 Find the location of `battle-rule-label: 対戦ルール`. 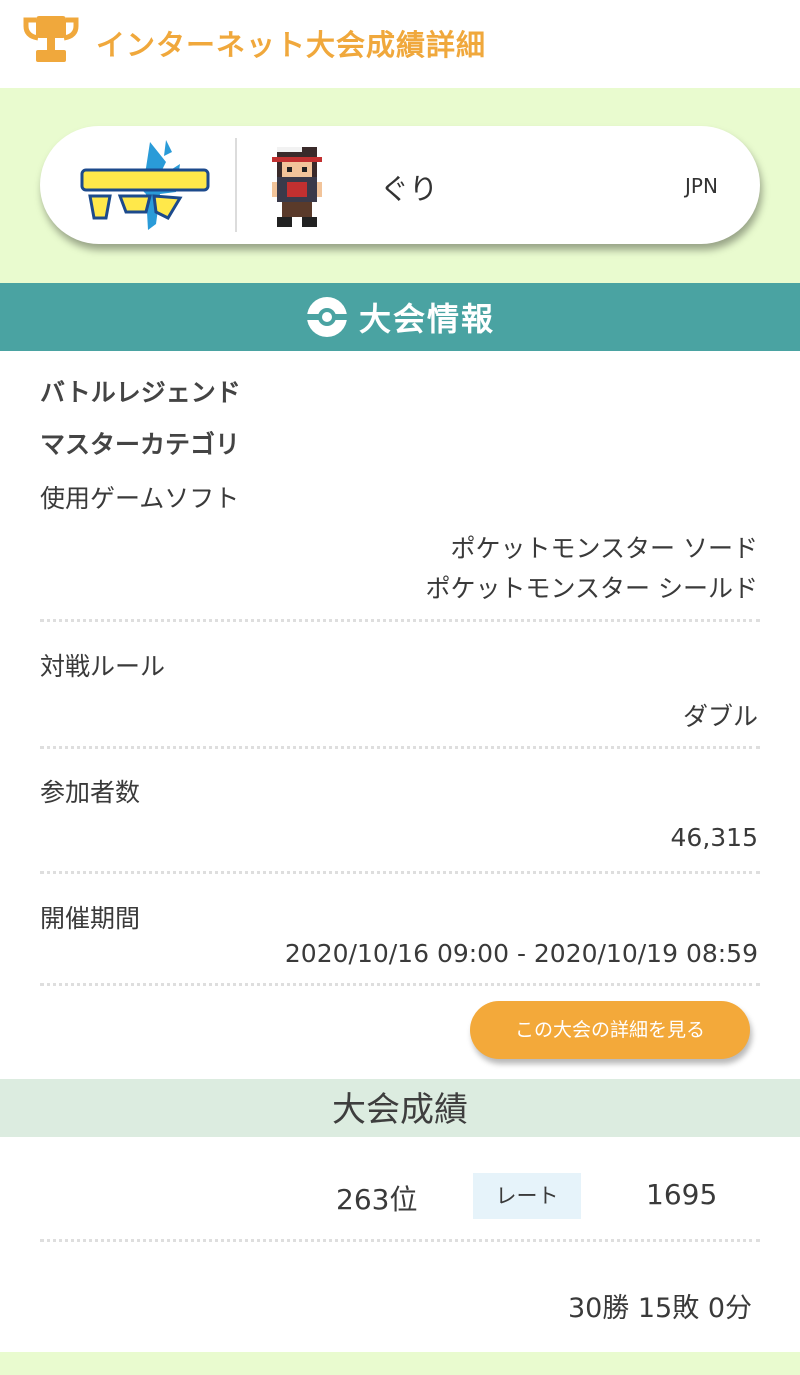

battle-rule-label: 対戦ルール is located at coordinates (103, 666).